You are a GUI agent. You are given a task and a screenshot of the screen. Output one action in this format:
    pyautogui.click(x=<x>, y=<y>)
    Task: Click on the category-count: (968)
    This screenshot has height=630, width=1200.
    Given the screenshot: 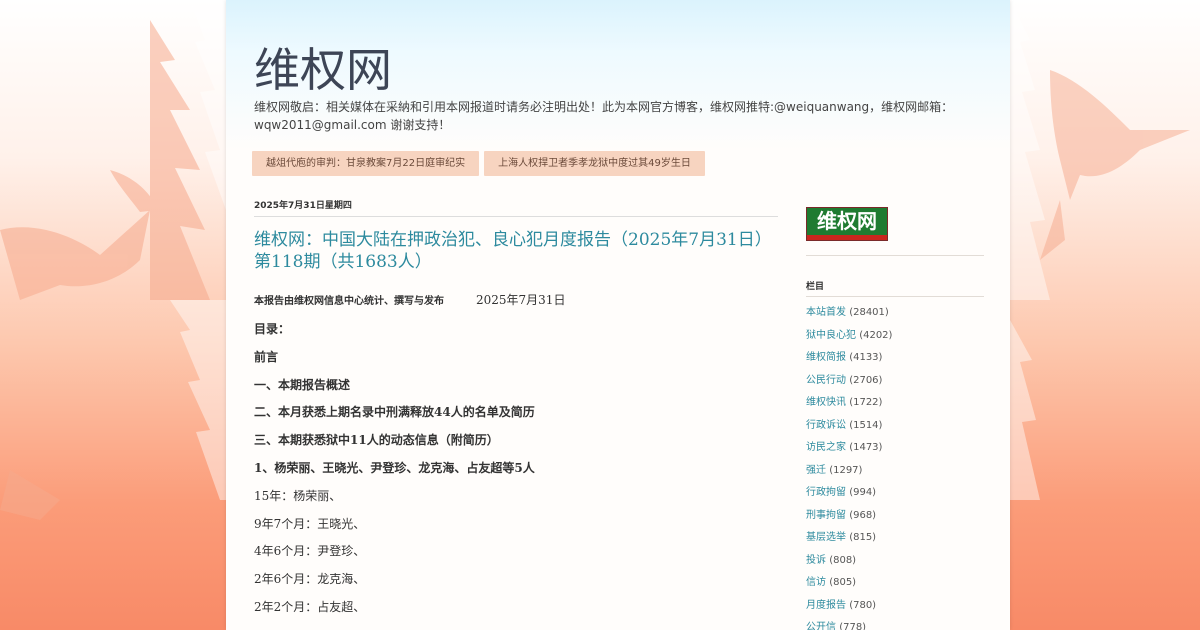 What is the action you would take?
    pyautogui.click(x=863, y=515)
    